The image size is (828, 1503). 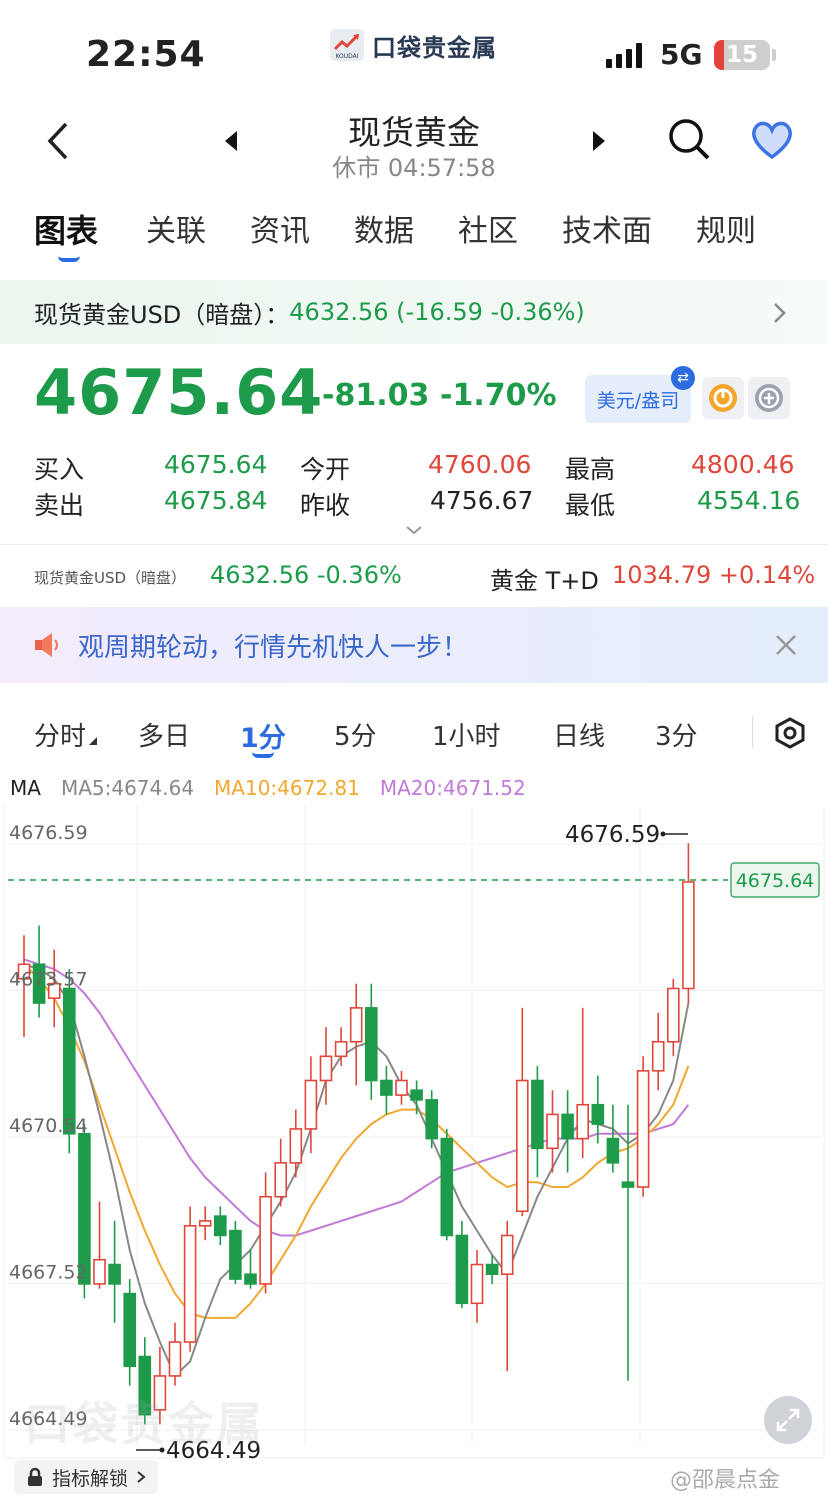 What do you see at coordinates (86, 1477) in the screenshot?
I see `unlock-indicators-button: 指标解锁` at bounding box center [86, 1477].